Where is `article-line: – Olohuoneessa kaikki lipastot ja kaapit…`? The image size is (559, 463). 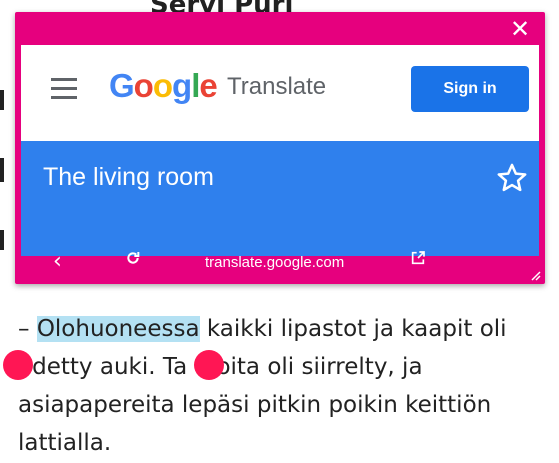
article-line: – Olohuoneessa kaikki lipastot ja kaapit… is located at coordinates (262, 329).